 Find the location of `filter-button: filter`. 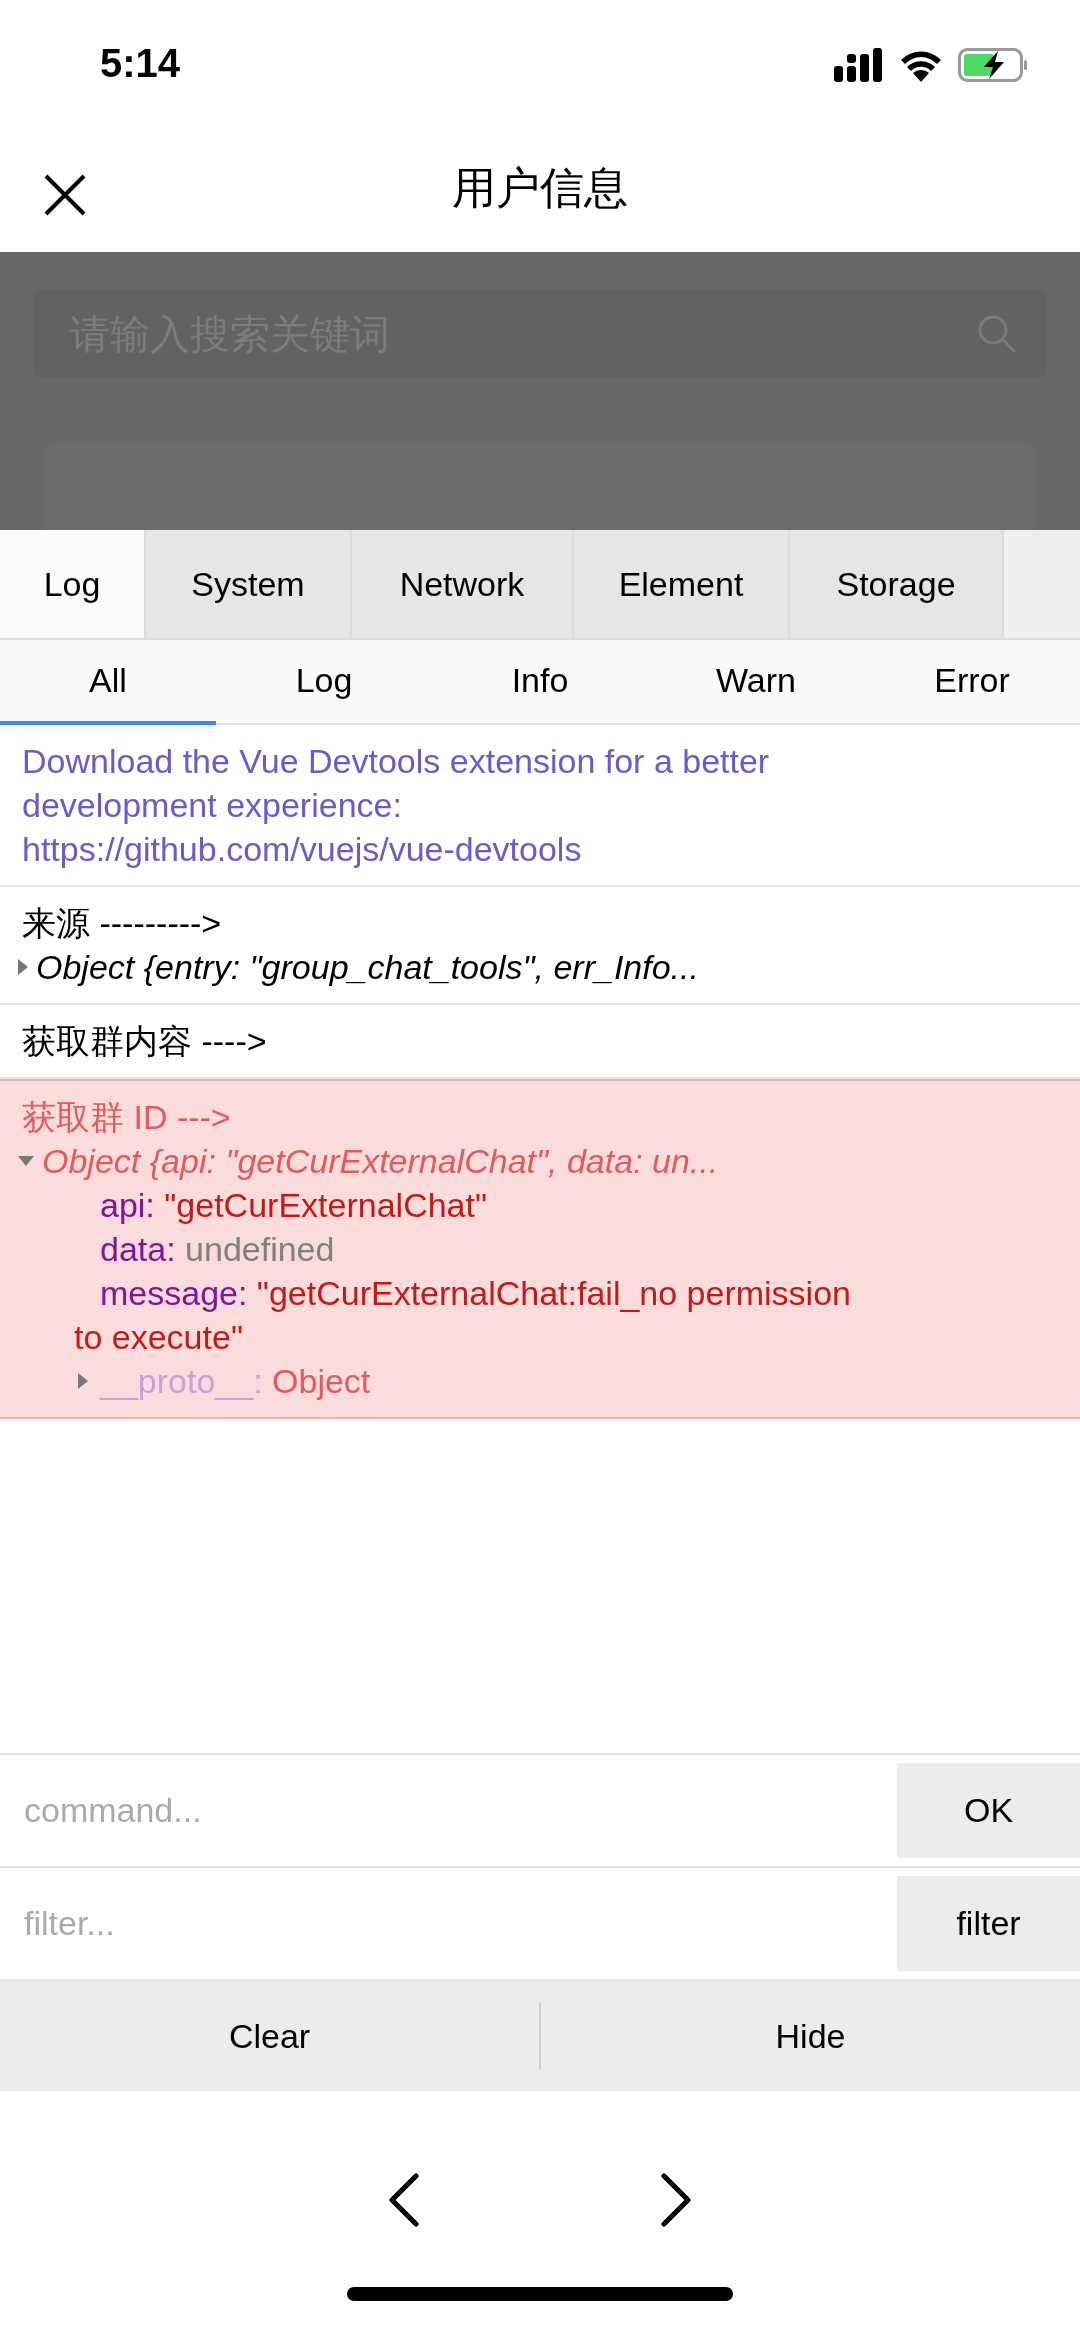

filter-button: filter is located at coordinates (988, 1923).